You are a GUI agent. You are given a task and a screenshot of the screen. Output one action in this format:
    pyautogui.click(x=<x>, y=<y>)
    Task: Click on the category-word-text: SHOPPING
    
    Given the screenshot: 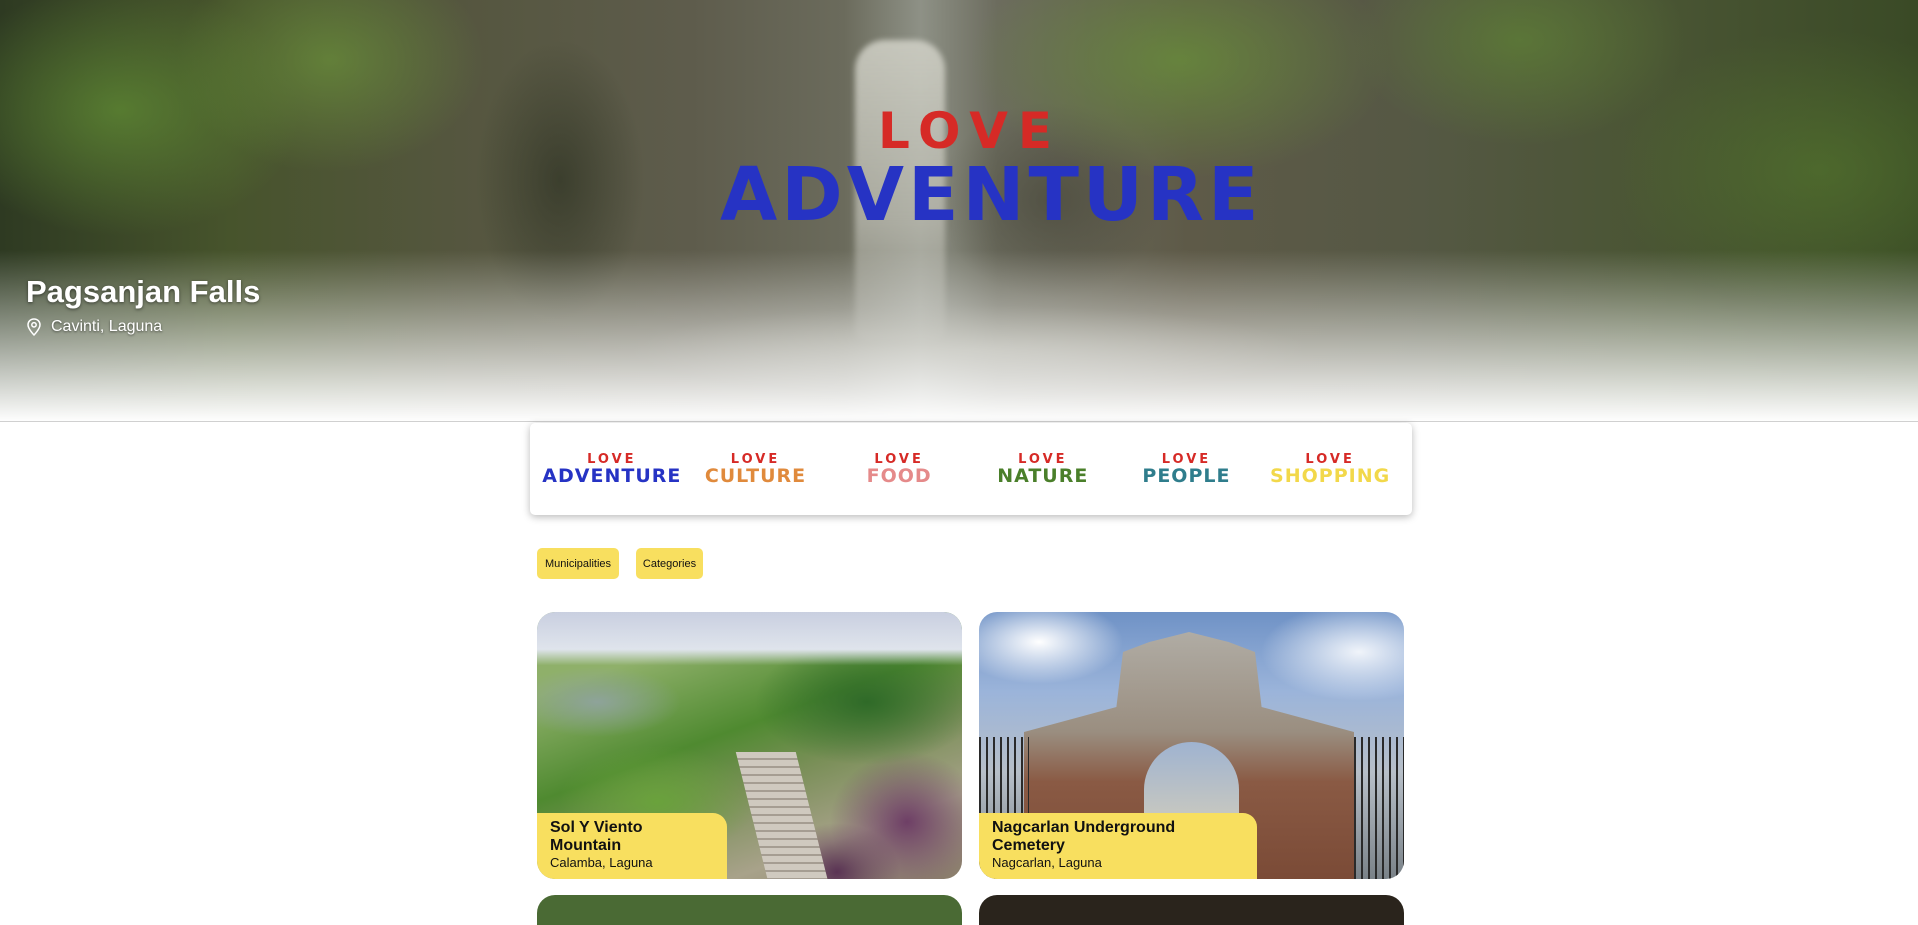 What is the action you would take?
    pyautogui.click(x=1330, y=475)
    